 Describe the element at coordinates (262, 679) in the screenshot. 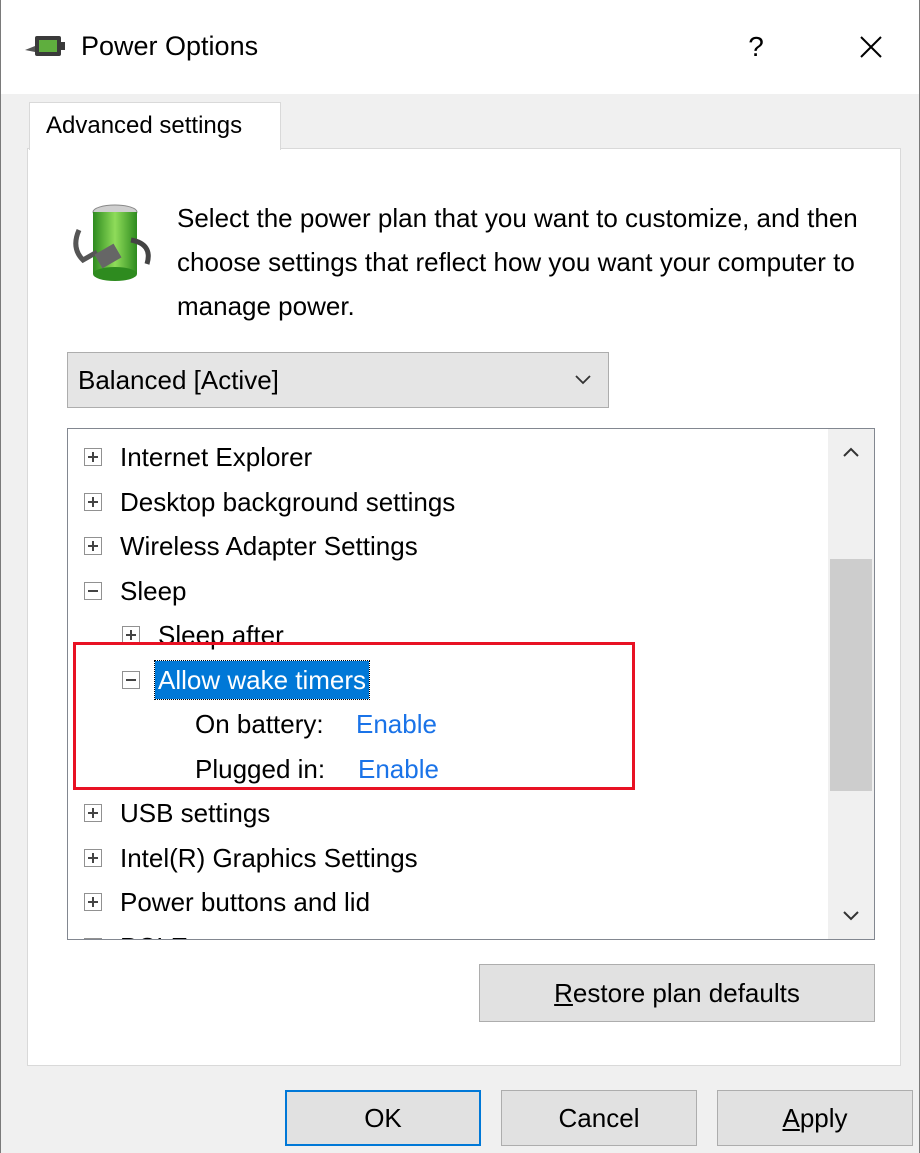

I see `tree-item-label: Allow wake timers` at that location.